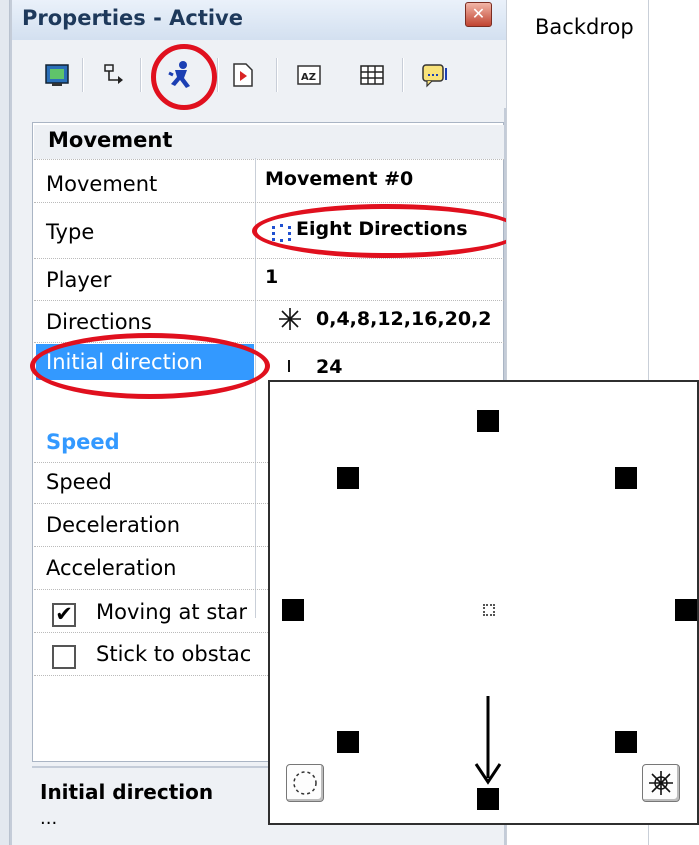 This screenshot has width=699, height=845. Describe the element at coordinates (269, 142) in the screenshot. I see `section-movement: Movement` at that location.